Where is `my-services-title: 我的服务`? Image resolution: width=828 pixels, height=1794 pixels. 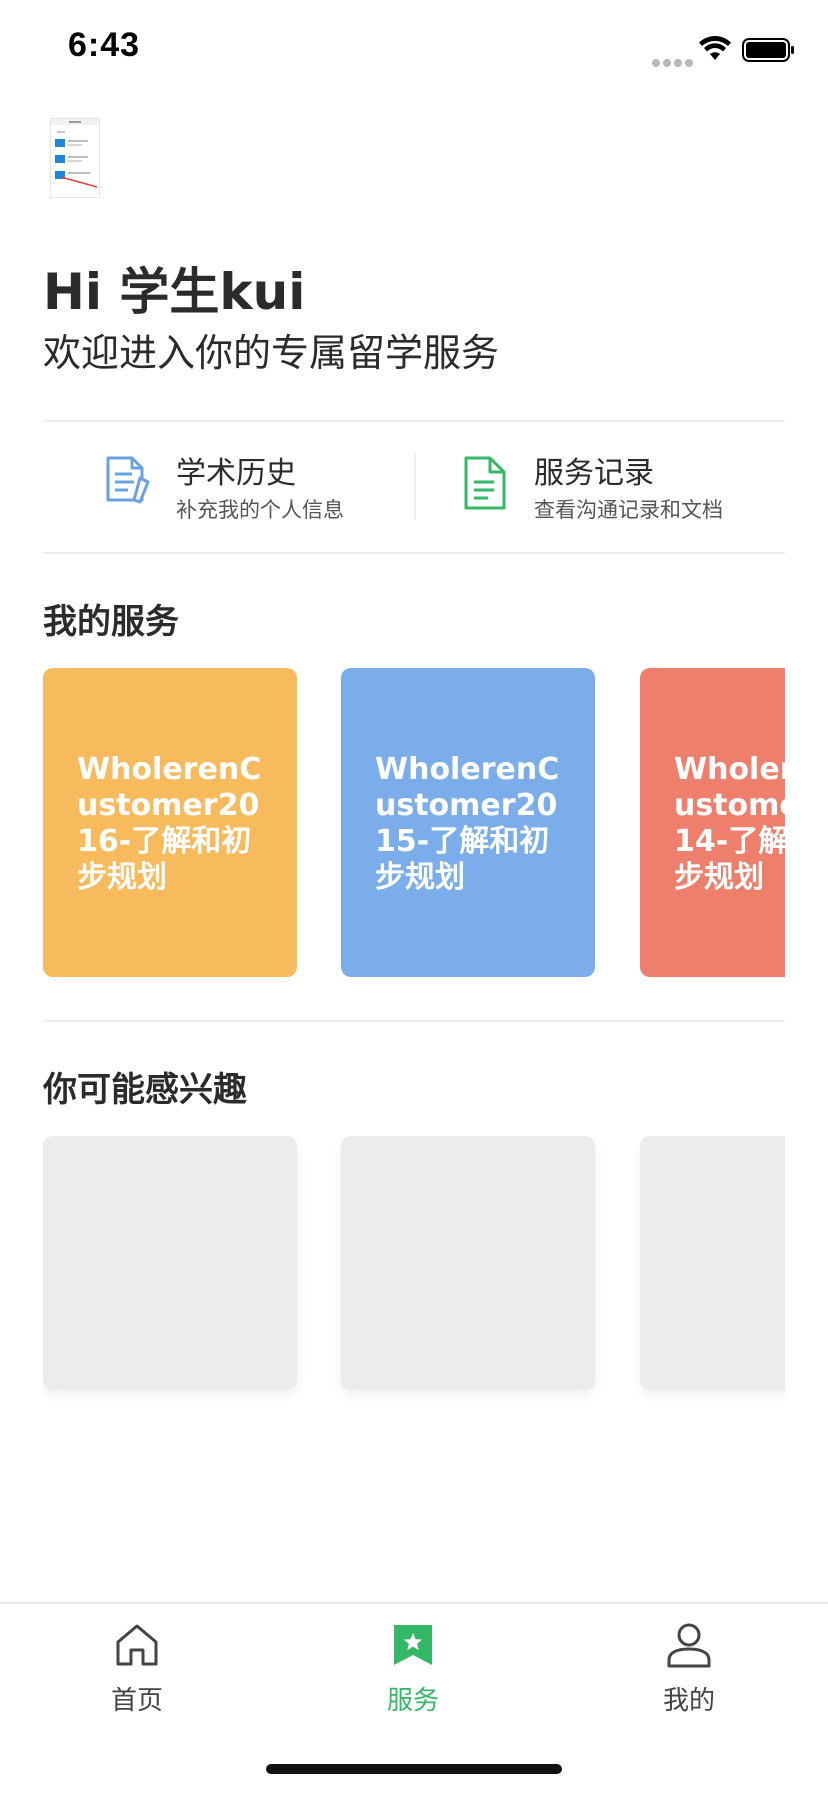
my-services-title: 我的服务 is located at coordinates (111, 622).